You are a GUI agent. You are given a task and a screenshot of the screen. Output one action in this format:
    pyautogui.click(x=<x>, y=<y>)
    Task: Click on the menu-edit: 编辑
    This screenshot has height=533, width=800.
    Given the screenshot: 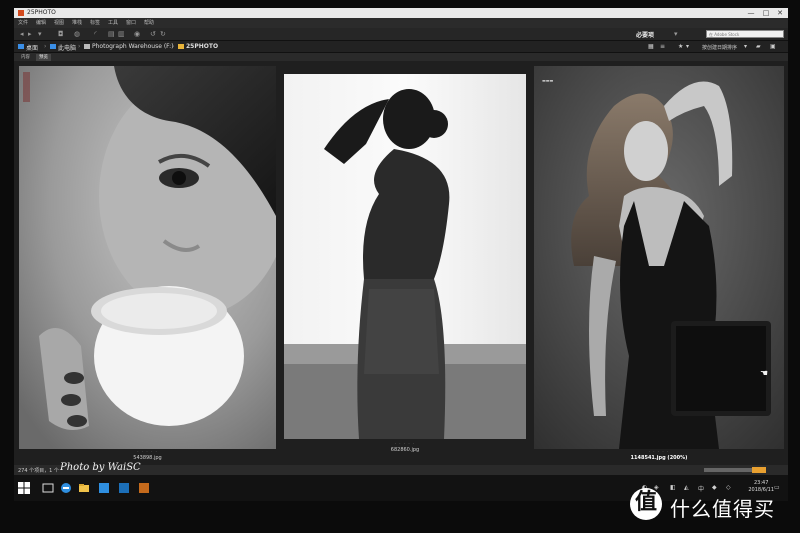 What is the action you would take?
    pyautogui.click(x=41, y=22)
    